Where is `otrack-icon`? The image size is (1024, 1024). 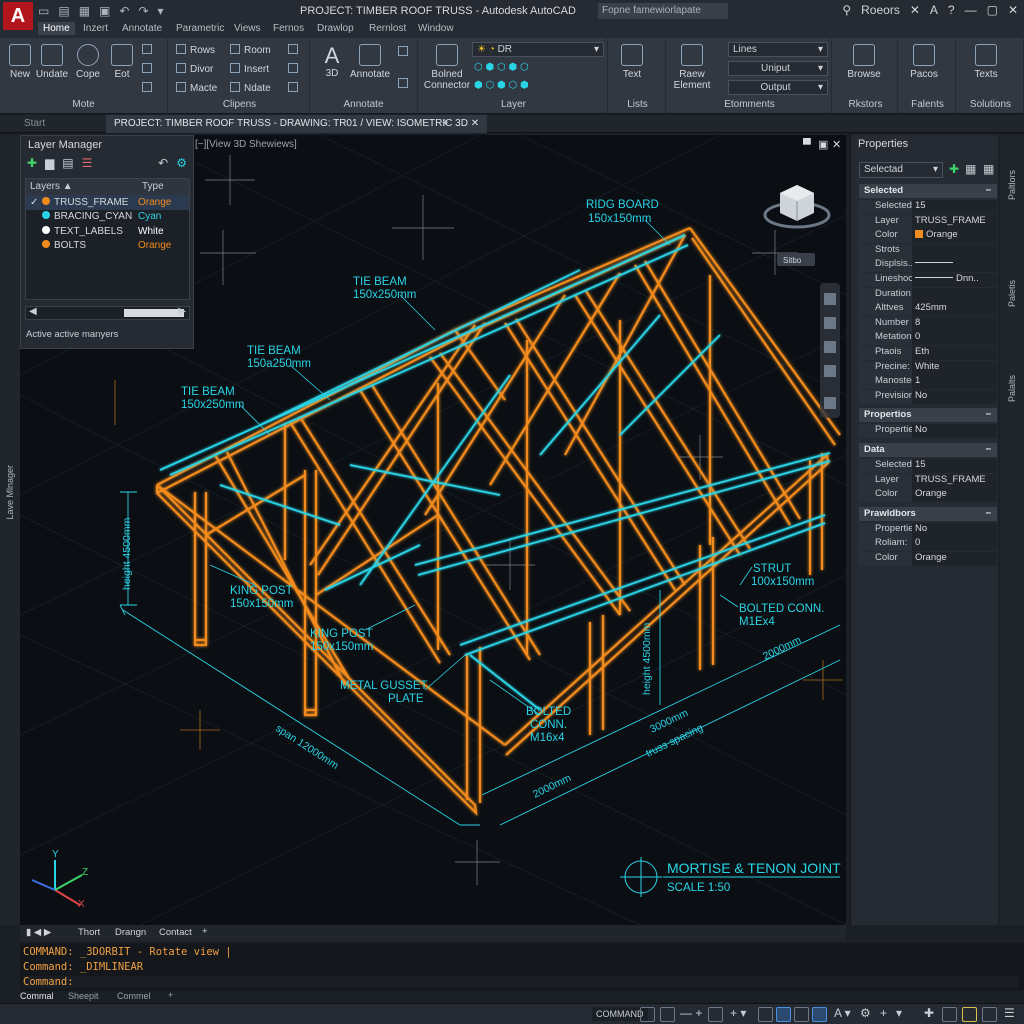 otrack-icon is located at coordinates (765, 1014).